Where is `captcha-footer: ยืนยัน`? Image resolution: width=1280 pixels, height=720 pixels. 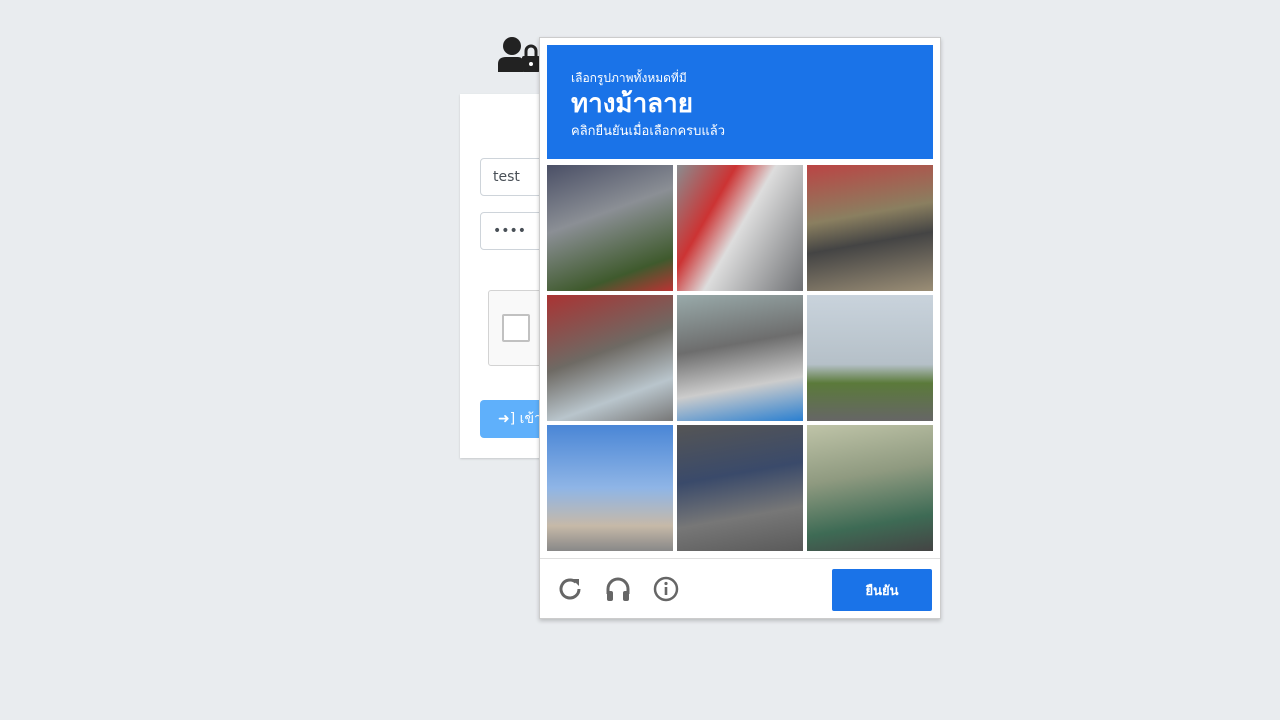 captcha-footer: ยืนยัน is located at coordinates (740, 588).